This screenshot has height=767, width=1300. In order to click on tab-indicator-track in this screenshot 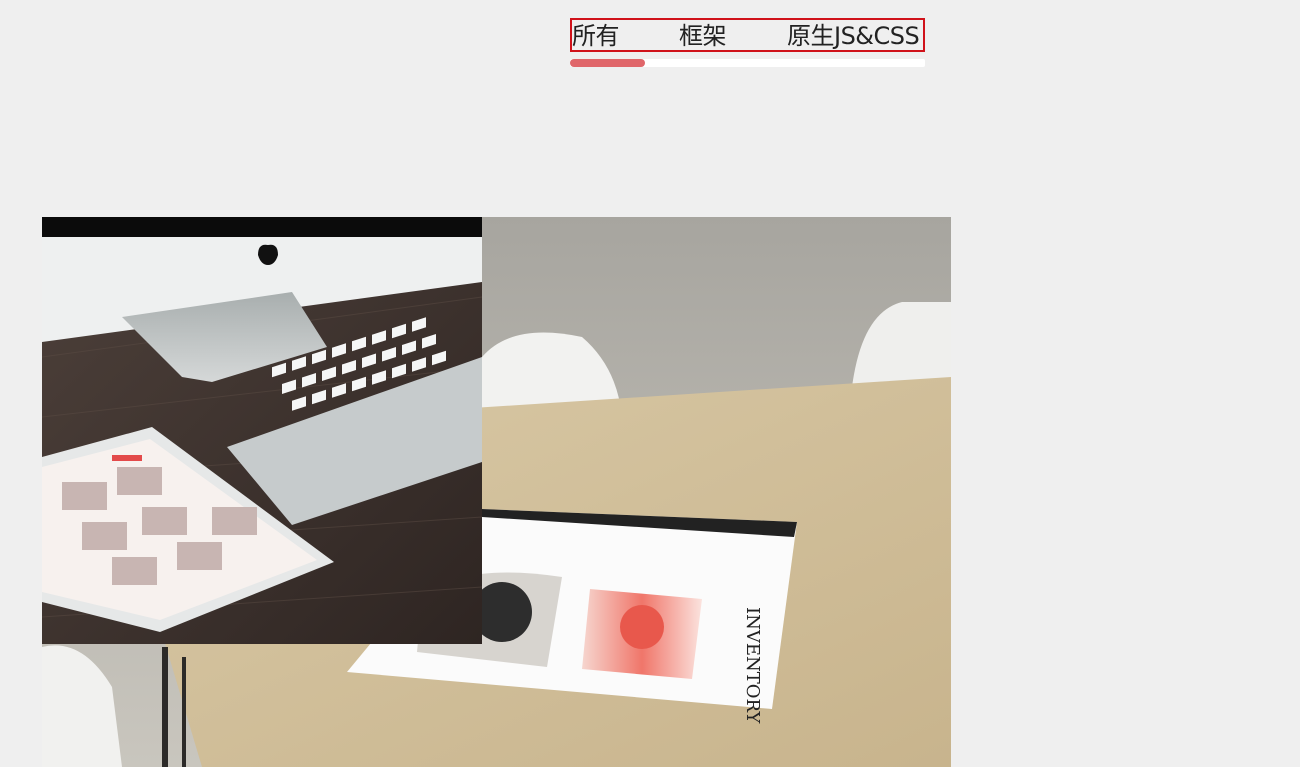, I will do `click(747, 63)`.